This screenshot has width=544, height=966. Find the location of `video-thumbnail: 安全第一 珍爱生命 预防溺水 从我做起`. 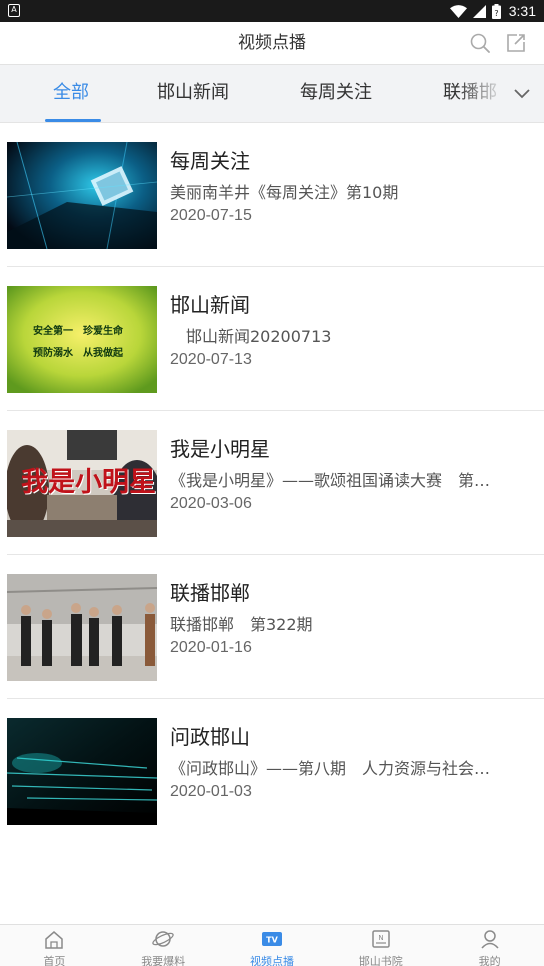

video-thumbnail: 安全第一 珍爱生命 预防溺水 从我做起 is located at coordinates (82, 339).